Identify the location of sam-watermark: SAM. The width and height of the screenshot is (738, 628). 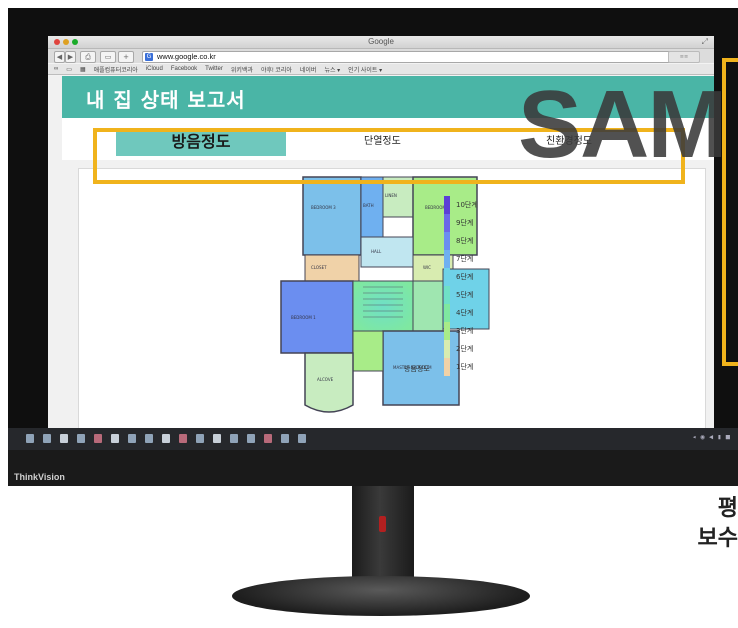
(622, 124).